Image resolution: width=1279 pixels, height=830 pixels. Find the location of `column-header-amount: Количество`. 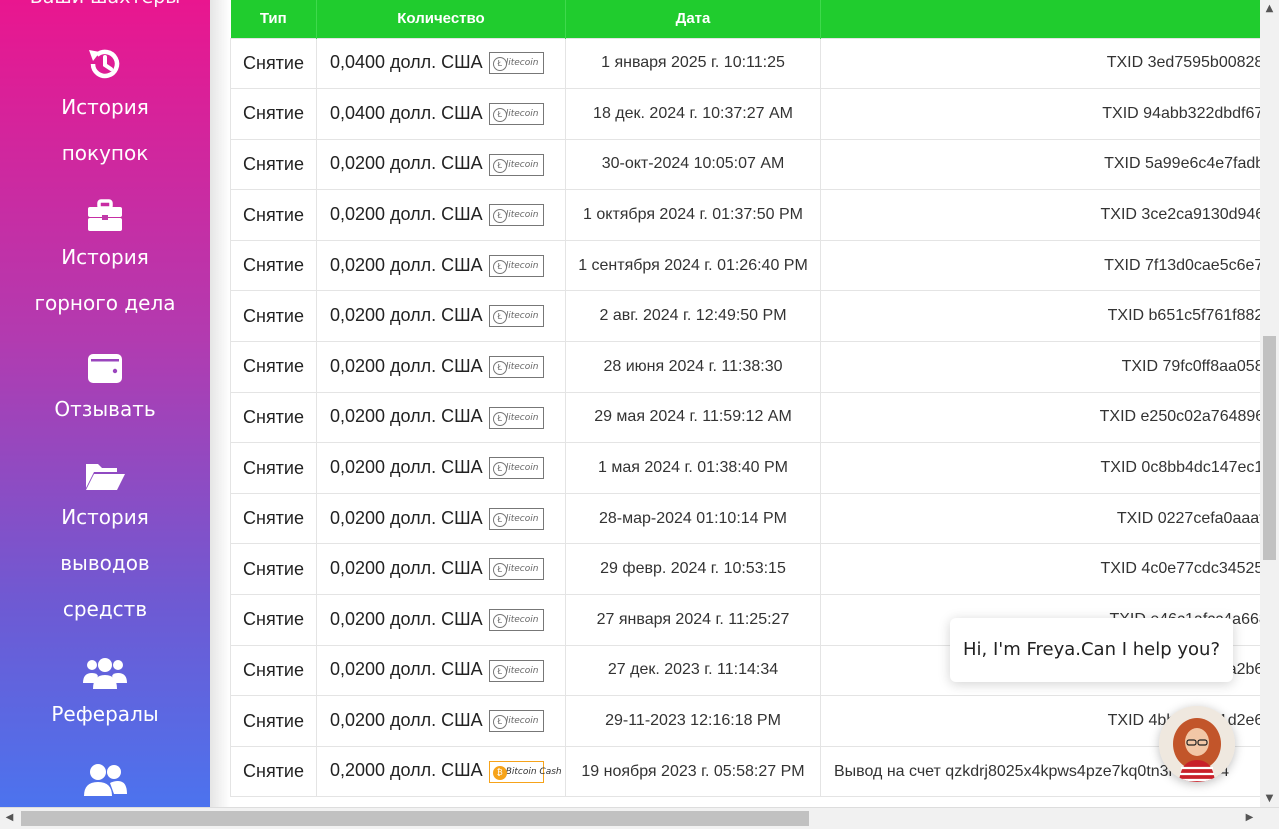

column-header-amount: Количество is located at coordinates (441, 19).